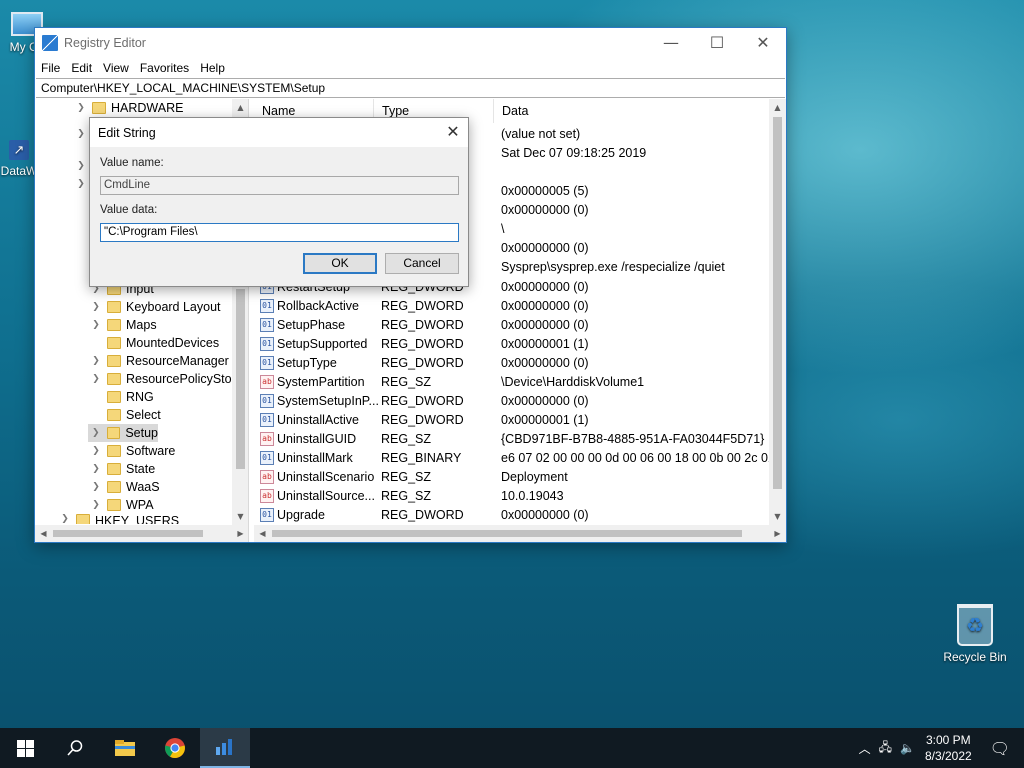  What do you see at coordinates (717, 43) in the screenshot?
I see `maximize-button: ☐` at bounding box center [717, 43].